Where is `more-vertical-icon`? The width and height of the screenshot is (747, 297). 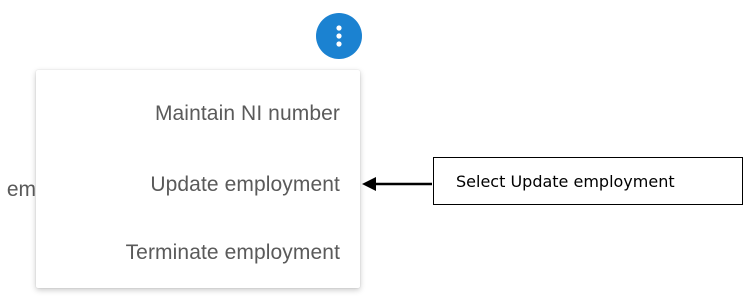 more-vertical-icon is located at coordinates (339, 36).